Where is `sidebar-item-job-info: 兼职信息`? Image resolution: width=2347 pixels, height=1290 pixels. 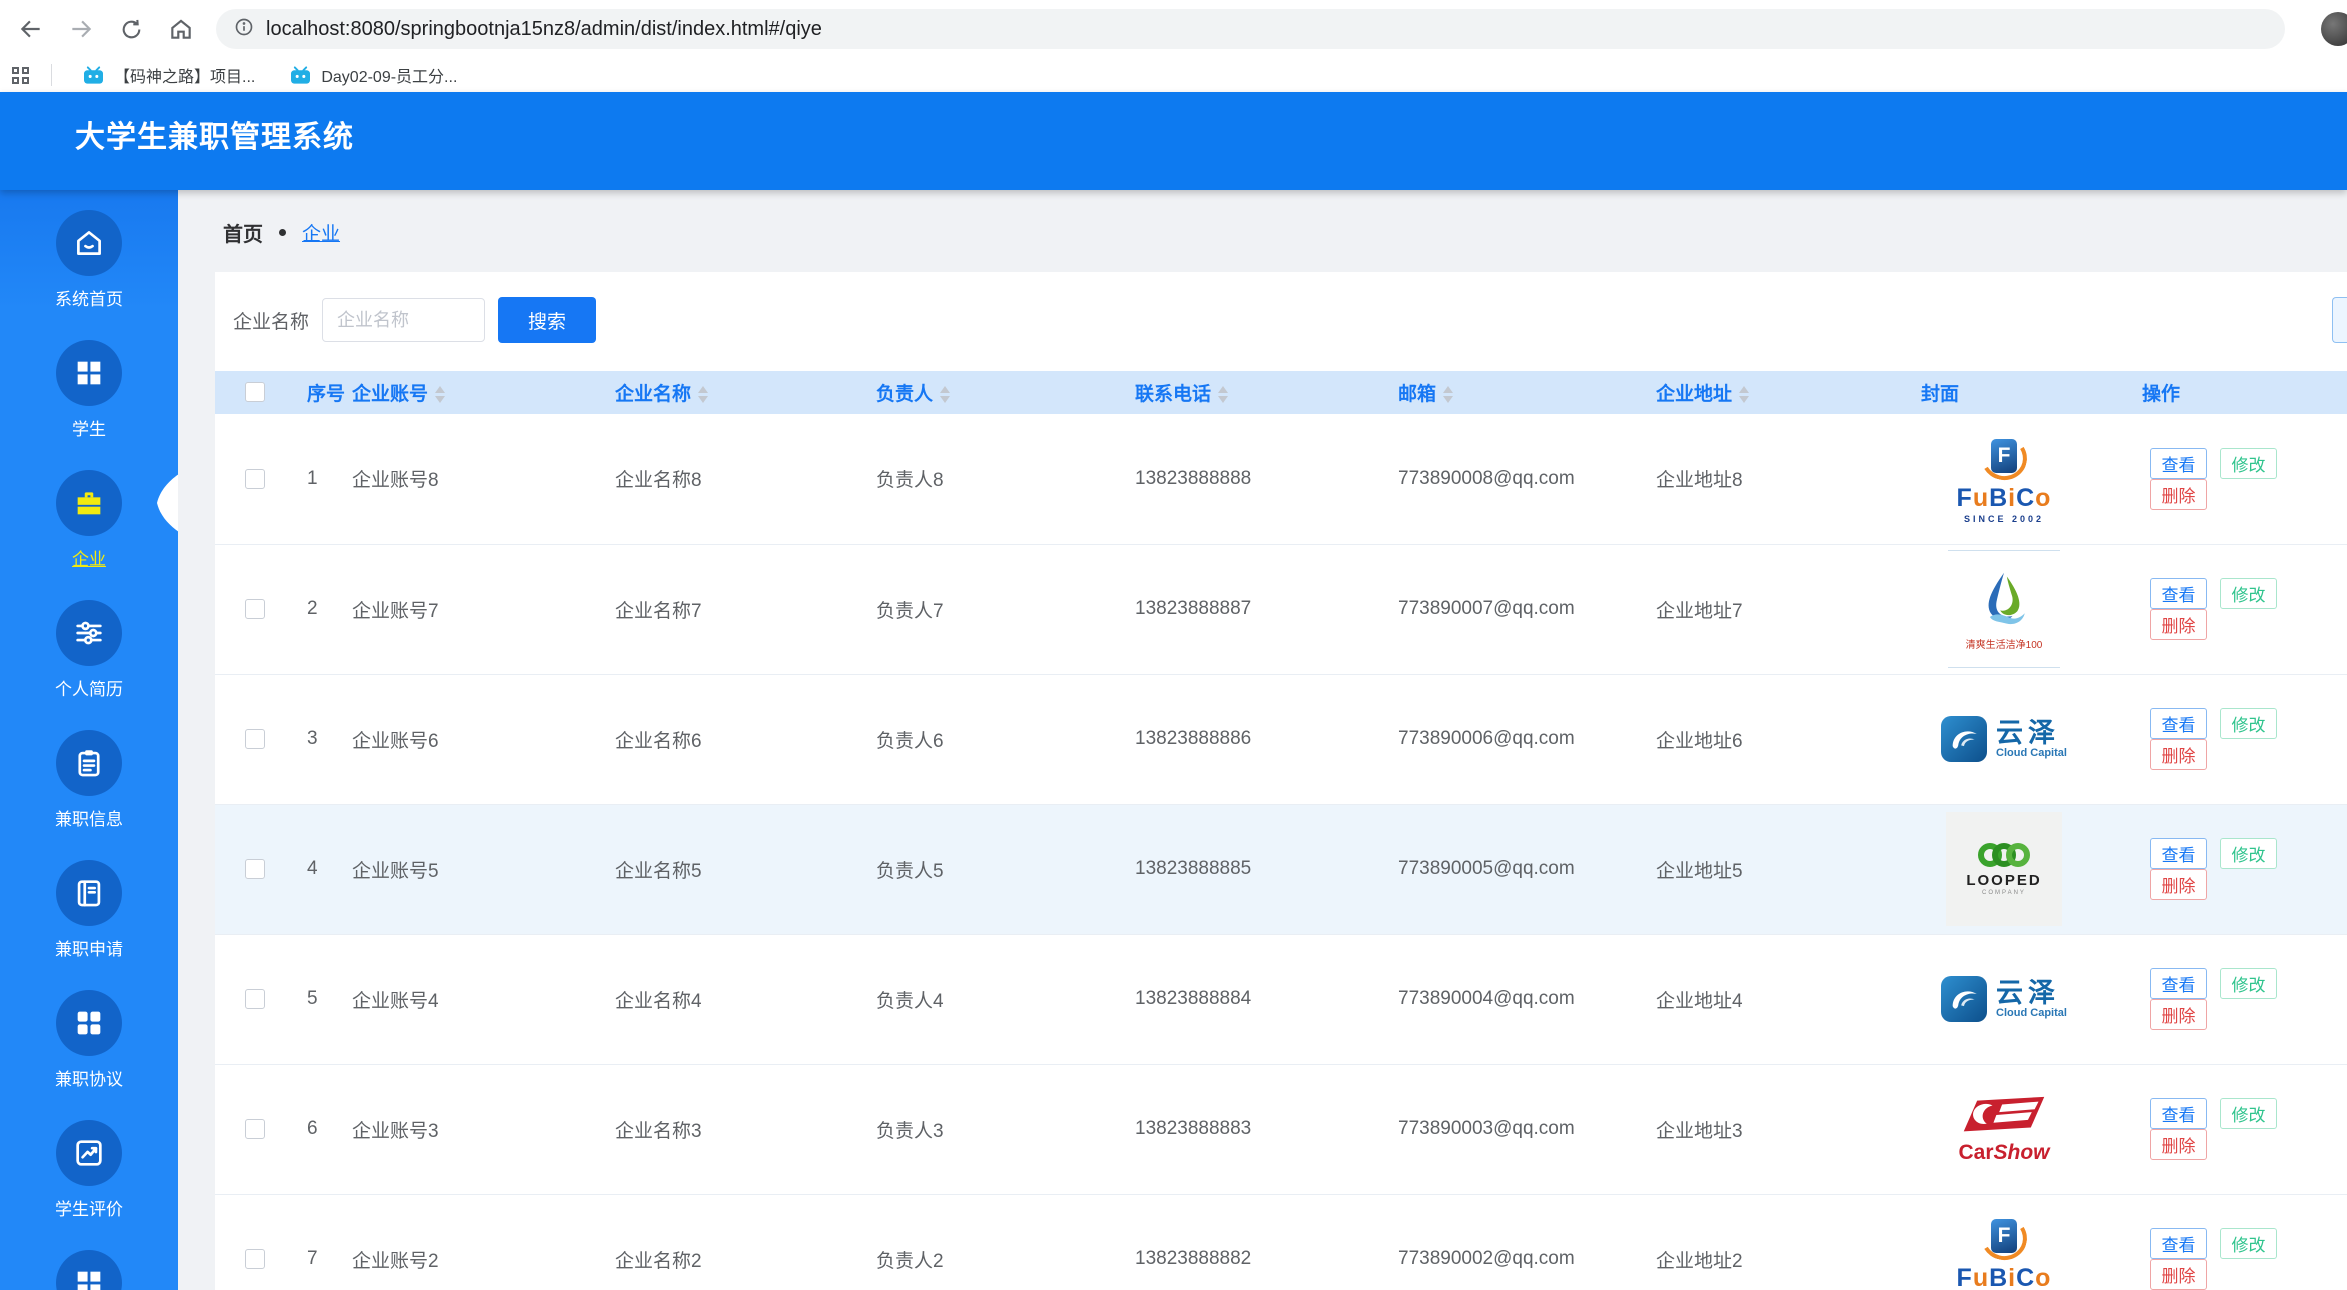
sidebar-item-job-info: 兼职信息 is located at coordinates (89, 795).